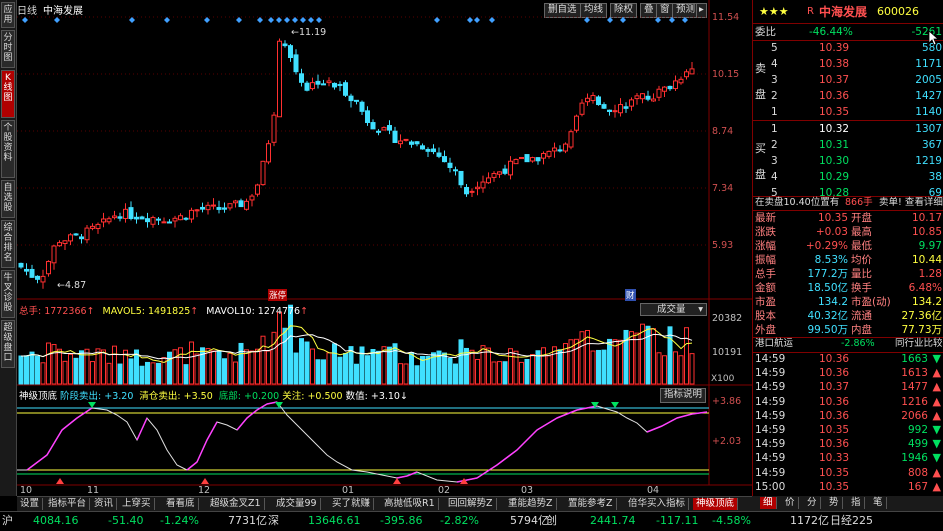 The height and width of the screenshot is (531, 943). I want to click on quote-tab-2: 分, so click(812, 503).